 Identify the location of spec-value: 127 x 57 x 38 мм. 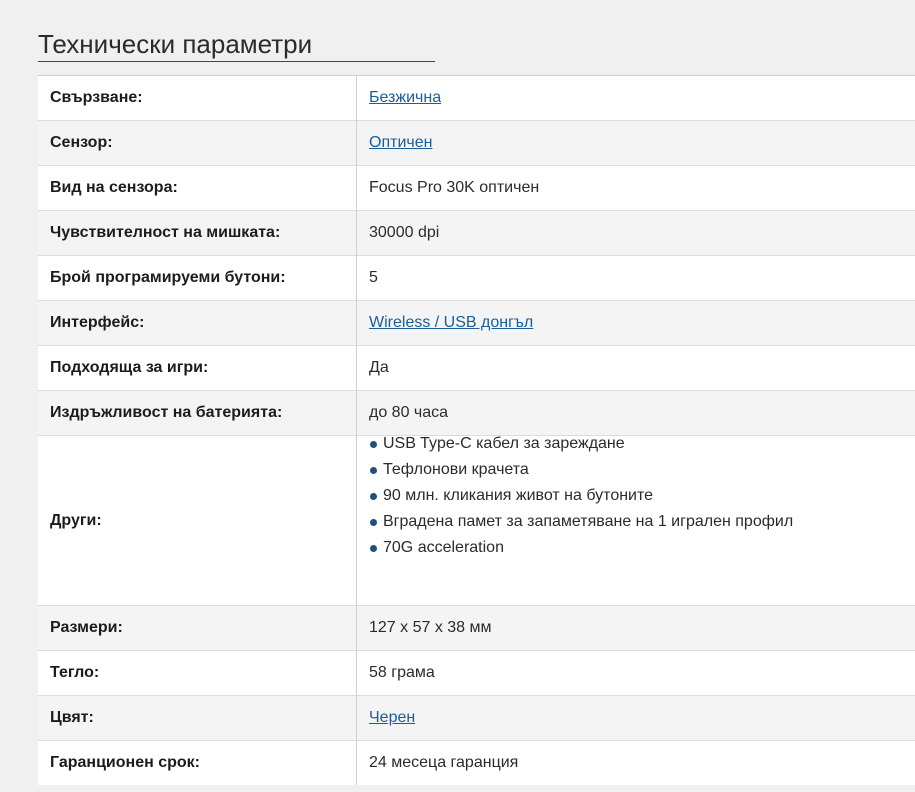
(635, 628).